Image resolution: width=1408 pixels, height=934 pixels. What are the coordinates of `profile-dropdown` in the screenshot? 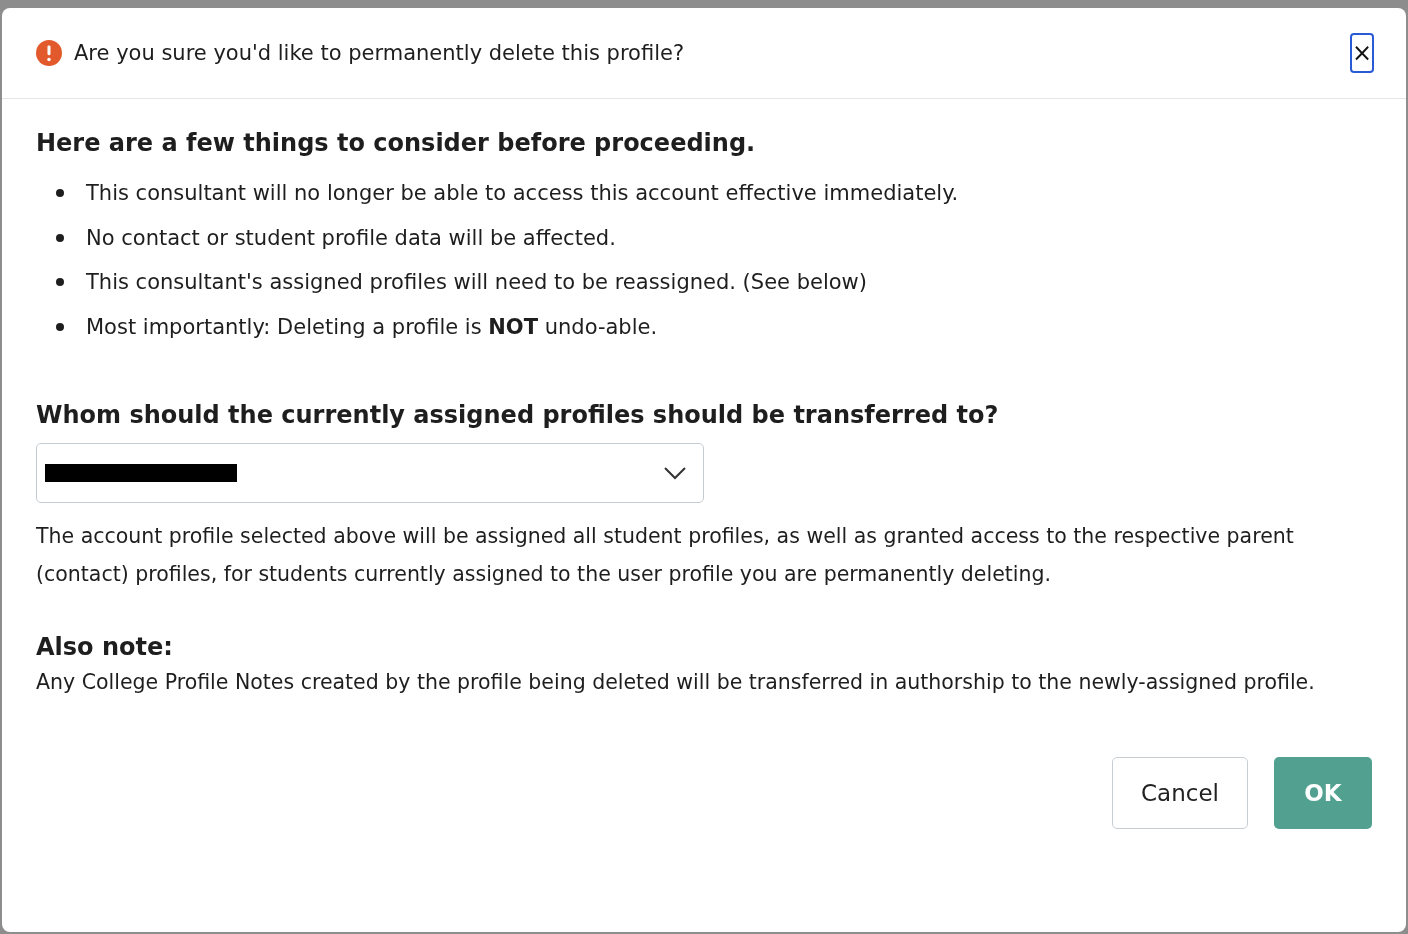 It's located at (370, 473).